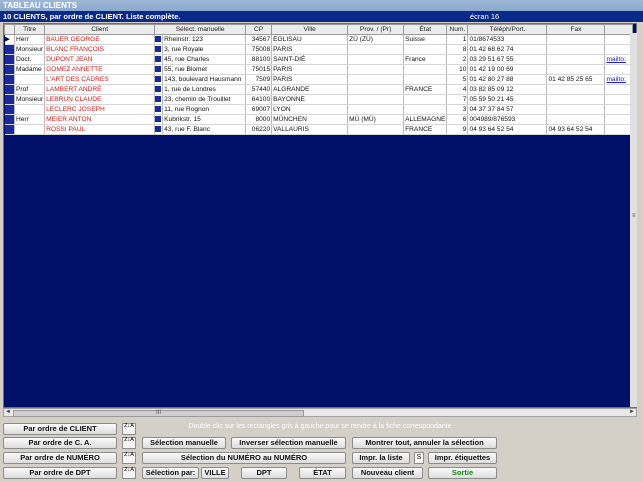 This screenshot has height=482, width=643. Describe the element at coordinates (387, 473) in the screenshot. I see `nouveau-client-button: Nouveau client` at that location.